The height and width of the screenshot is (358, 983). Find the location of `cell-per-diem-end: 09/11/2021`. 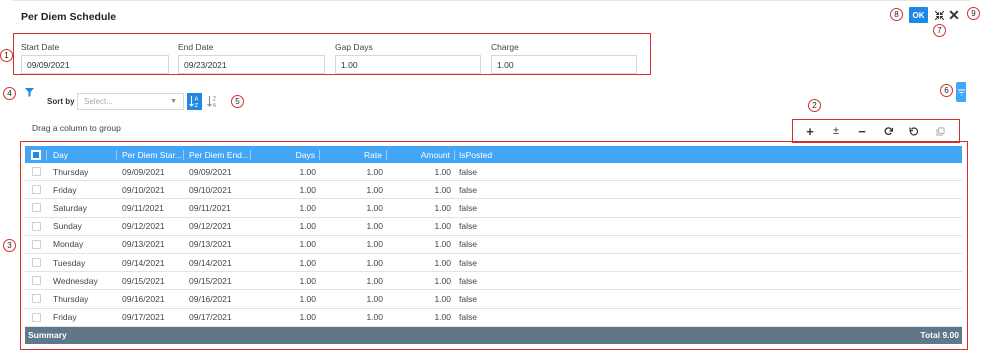

cell-per-diem-end: 09/11/2021 is located at coordinates (217, 208).